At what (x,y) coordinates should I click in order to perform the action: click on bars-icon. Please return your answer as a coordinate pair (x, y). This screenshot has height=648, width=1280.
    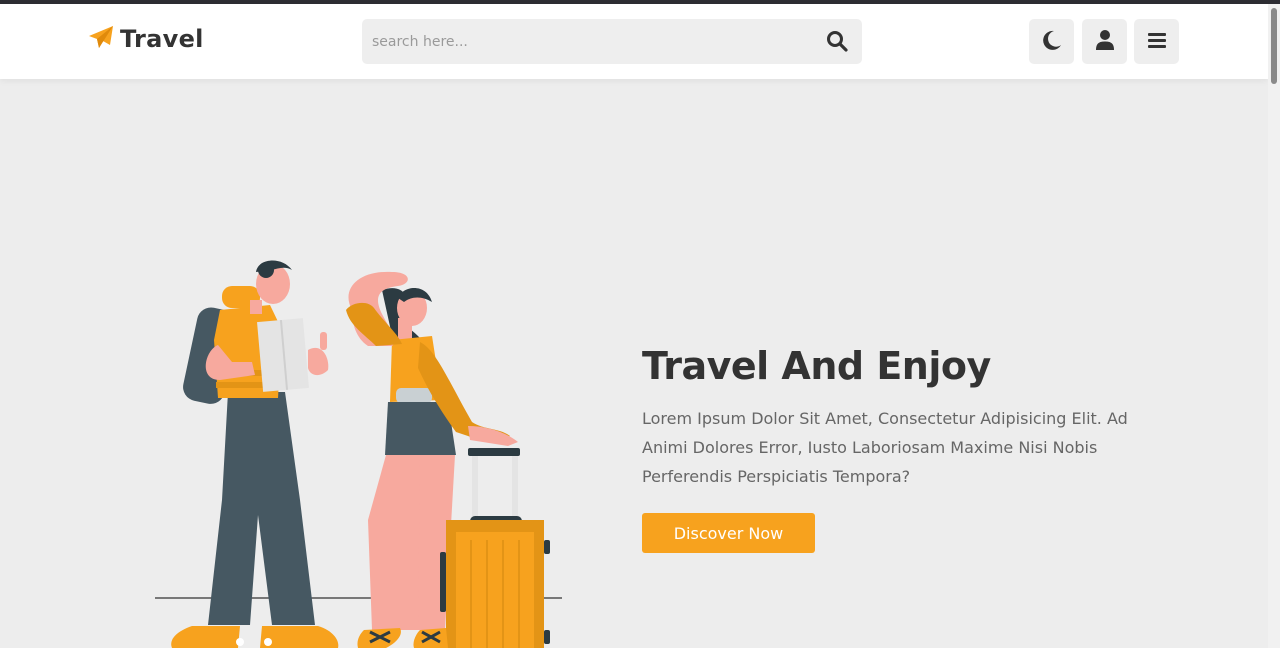
    Looking at the image, I should click on (1157, 42).